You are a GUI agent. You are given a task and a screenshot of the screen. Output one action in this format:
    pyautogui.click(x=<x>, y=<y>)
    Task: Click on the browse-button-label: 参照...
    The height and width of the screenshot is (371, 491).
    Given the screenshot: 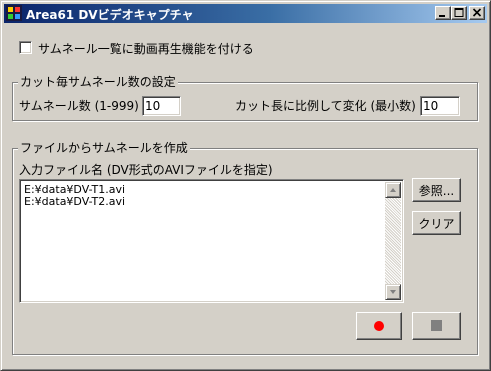 What is the action you would take?
    pyautogui.click(x=436, y=191)
    